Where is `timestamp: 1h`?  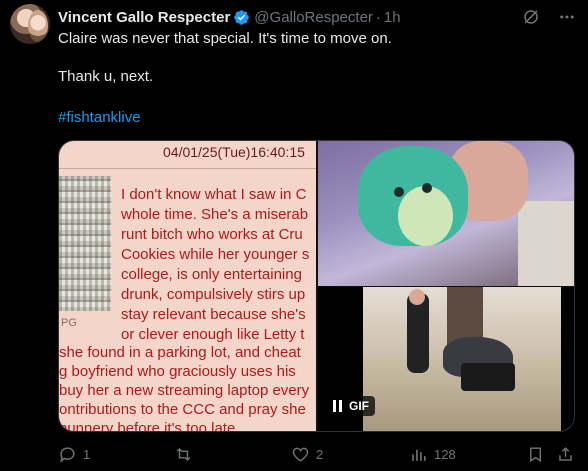
timestamp: 1h is located at coordinates (392, 17).